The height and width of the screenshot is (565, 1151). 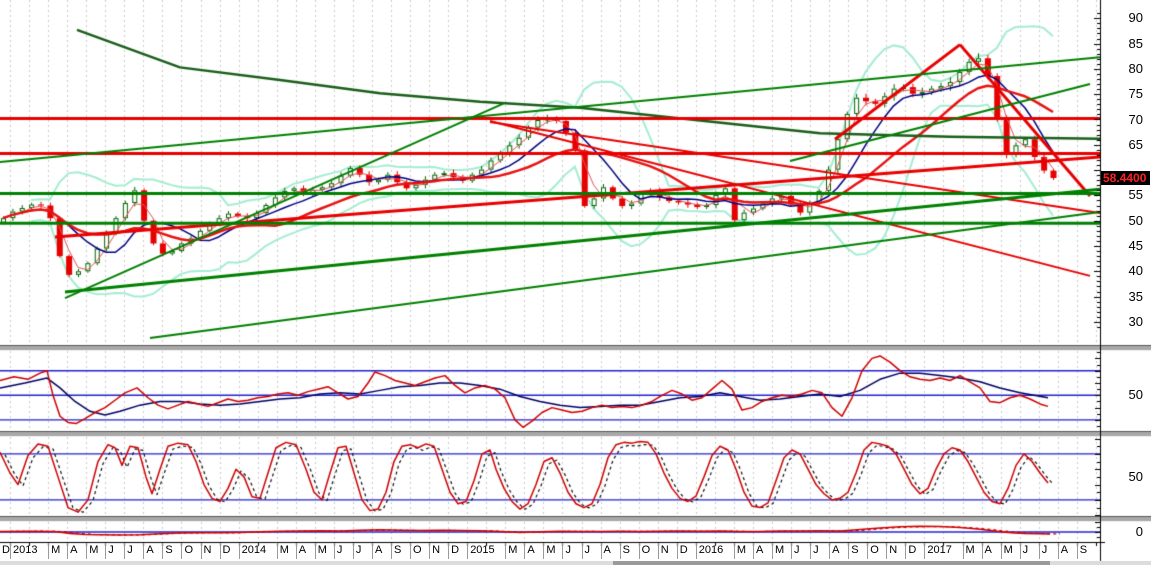 What do you see at coordinates (575, 563) in the screenshot?
I see `horizontal-scrollbar` at bounding box center [575, 563].